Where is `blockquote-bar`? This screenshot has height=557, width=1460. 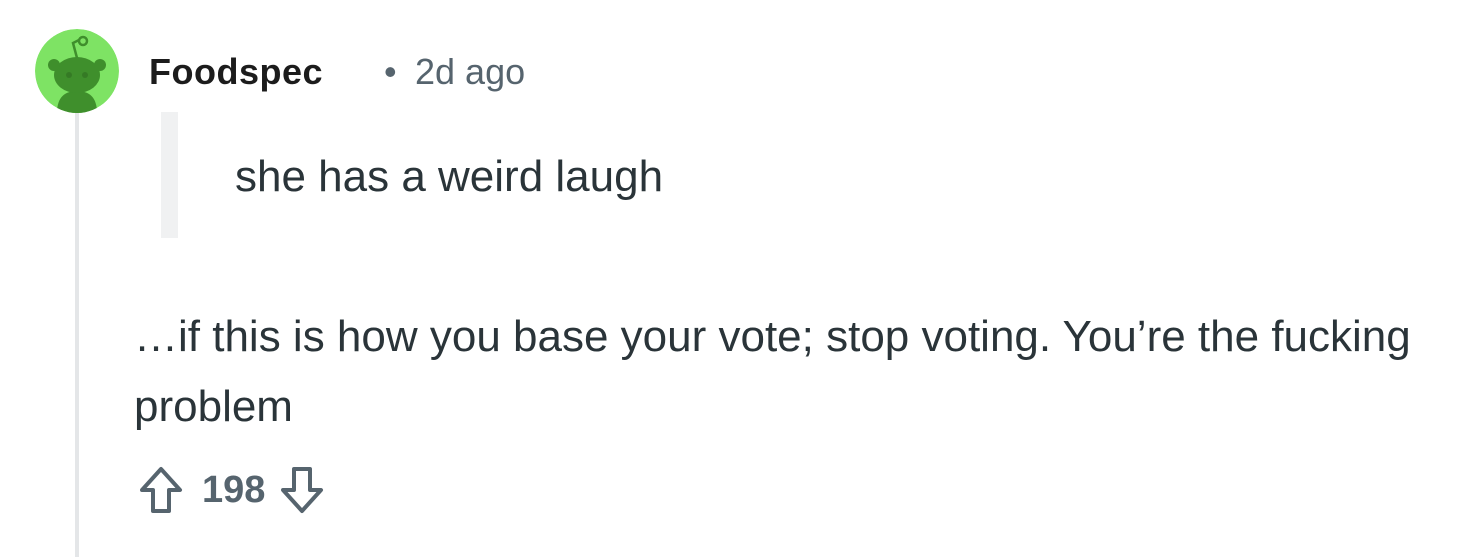
blockquote-bar is located at coordinates (169, 175).